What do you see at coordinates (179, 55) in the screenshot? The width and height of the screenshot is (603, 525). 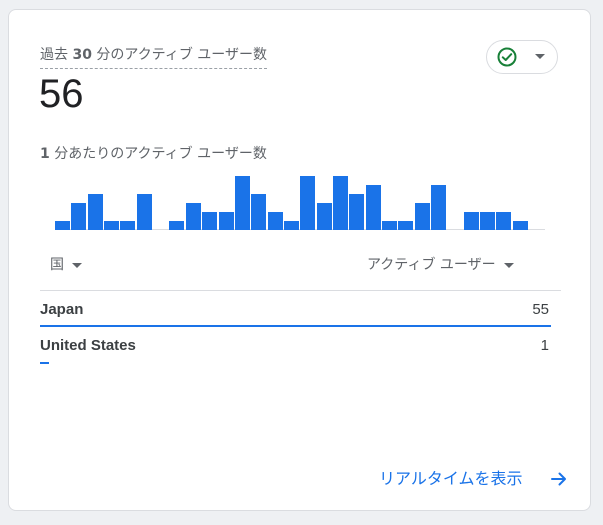 I see `title-suffix: 分のアクティブ ユーザー数` at bounding box center [179, 55].